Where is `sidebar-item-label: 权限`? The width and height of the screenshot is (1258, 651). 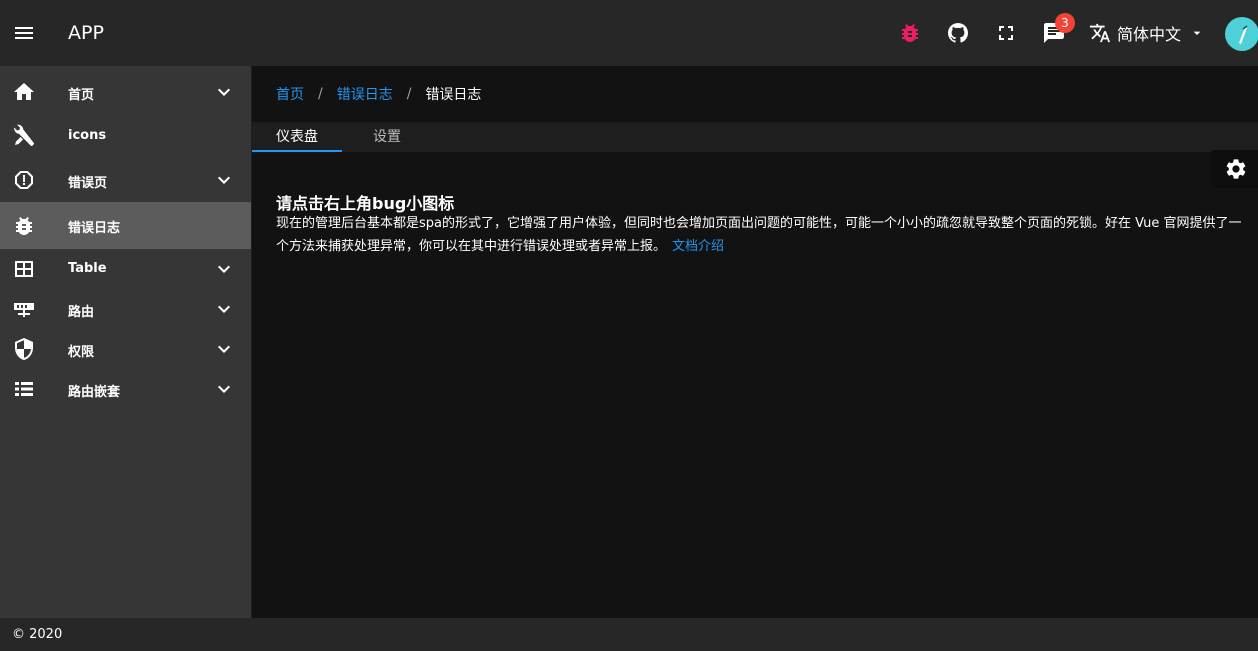 sidebar-item-label: 权限 is located at coordinates (81, 352).